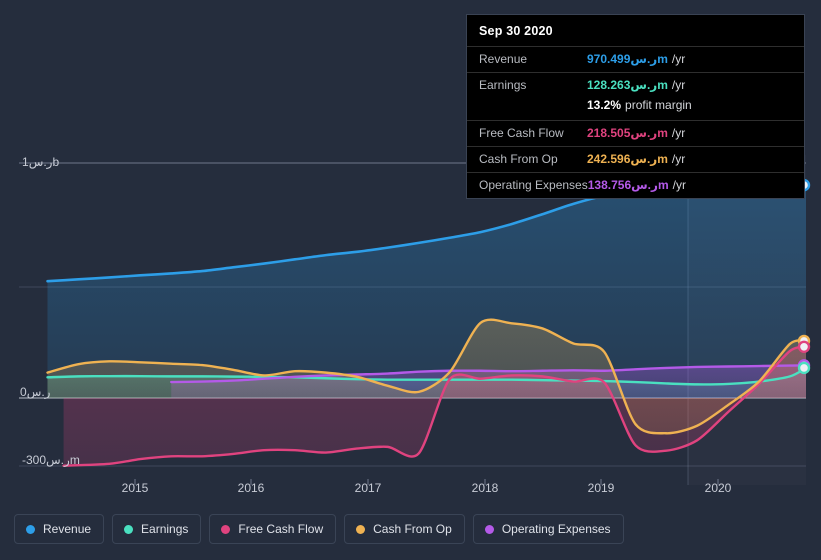  What do you see at coordinates (35, 392) in the screenshot?
I see `y-axis-label-zero: 0ر.س` at bounding box center [35, 392].